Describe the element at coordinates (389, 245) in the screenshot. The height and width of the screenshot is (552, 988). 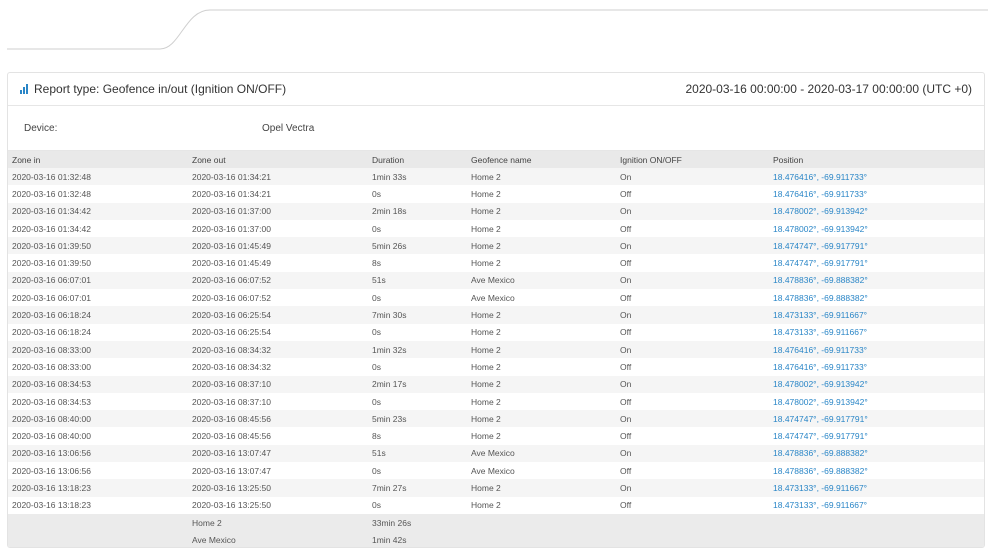
I see `duration-cell: 5min 26s` at that location.